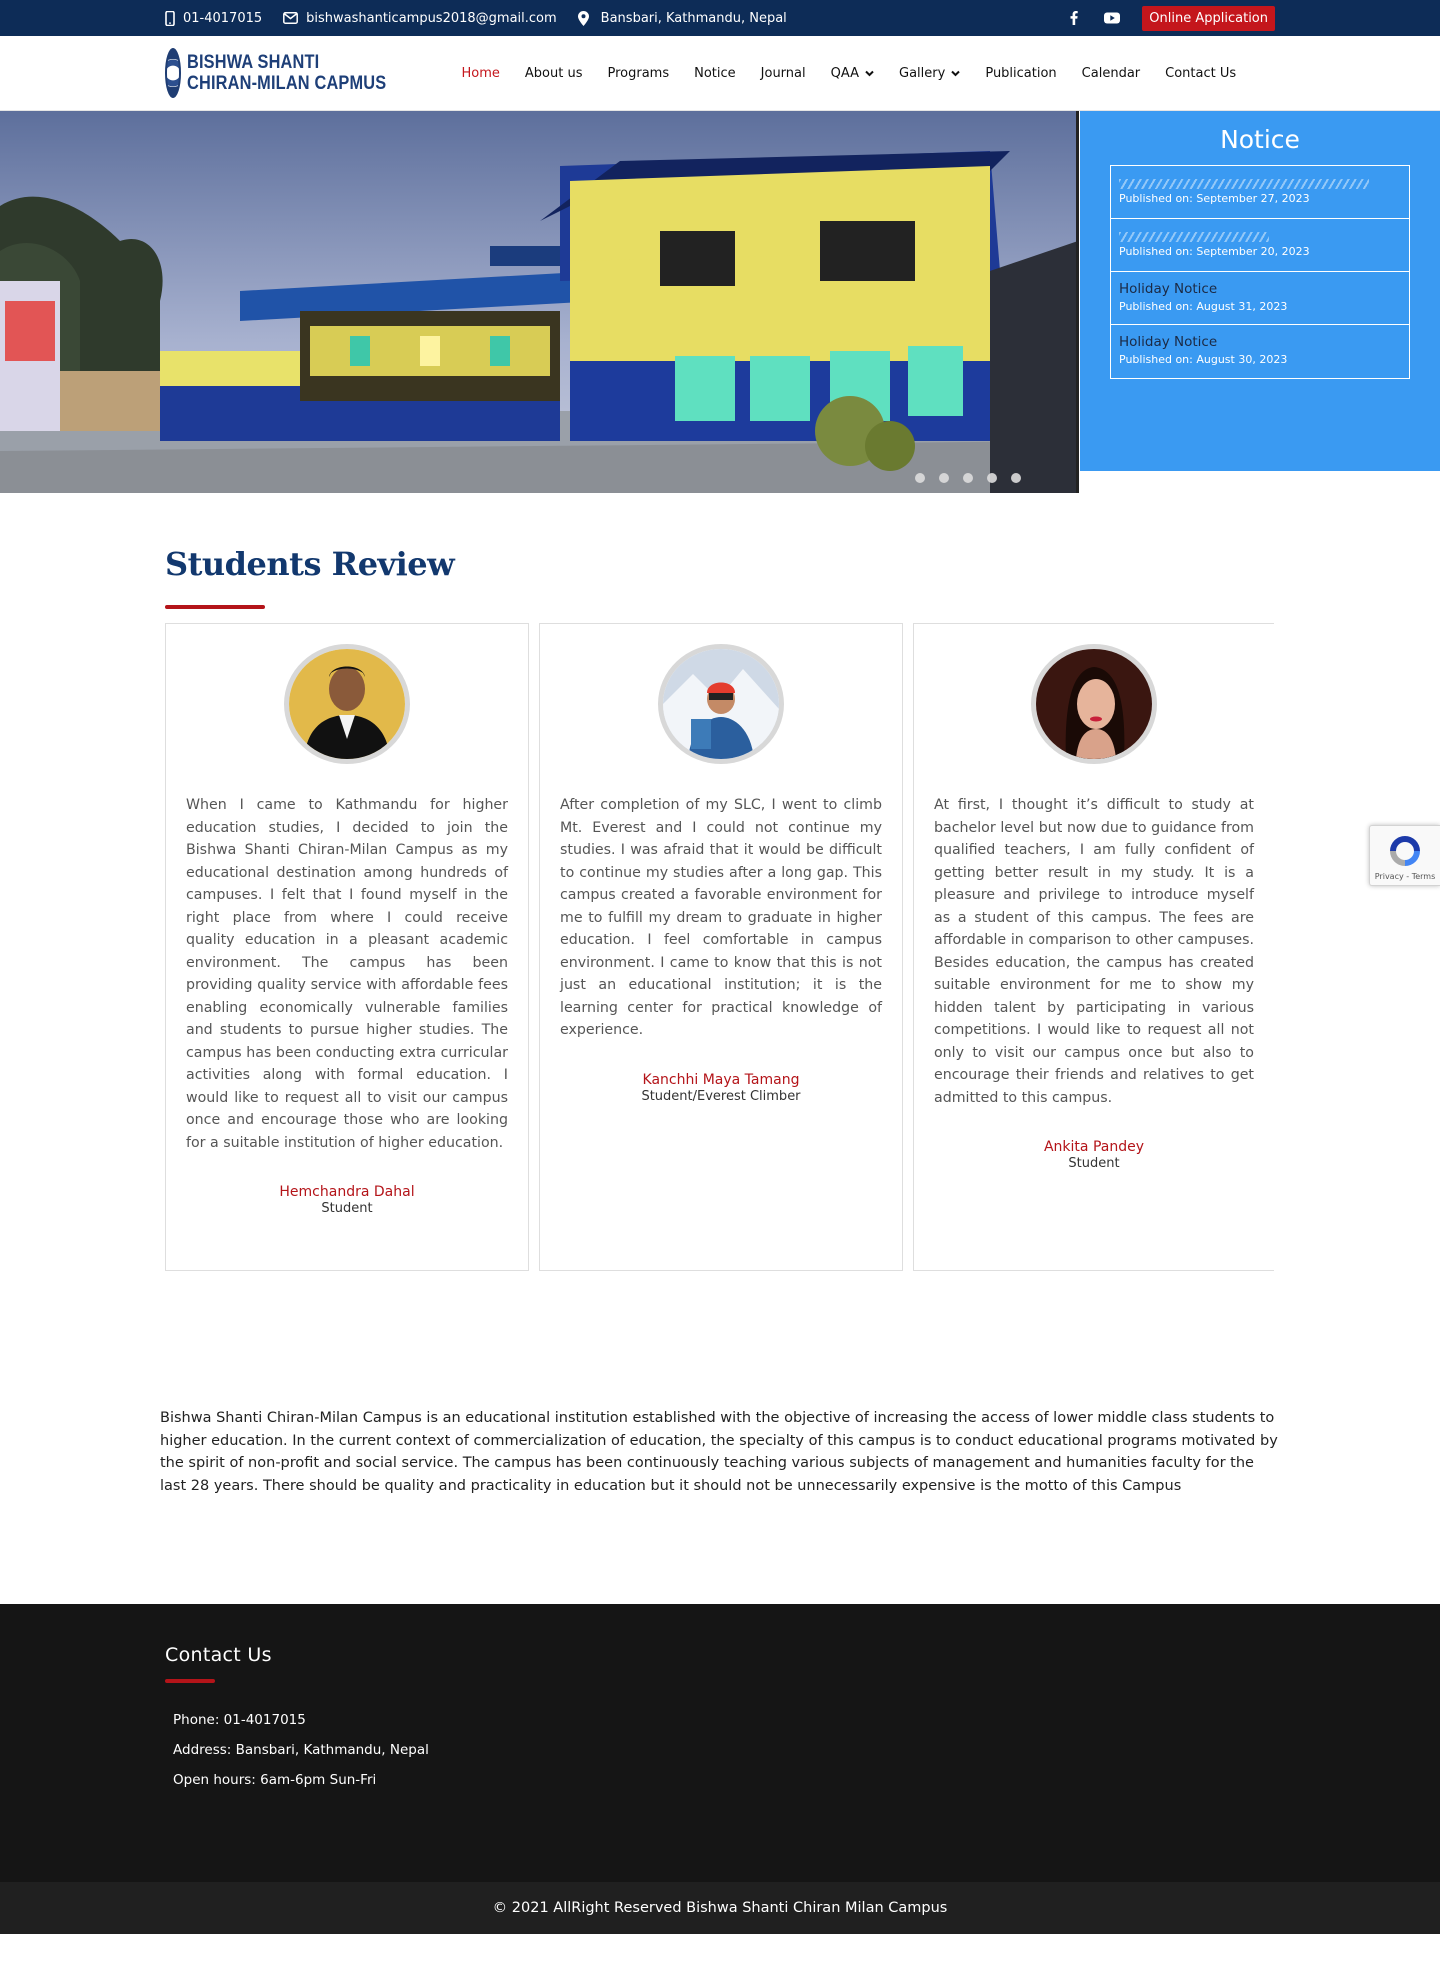 The height and width of the screenshot is (1966, 1440). What do you see at coordinates (1214, 198) in the screenshot?
I see `notice-date: Published on: September 27, 2023` at bounding box center [1214, 198].